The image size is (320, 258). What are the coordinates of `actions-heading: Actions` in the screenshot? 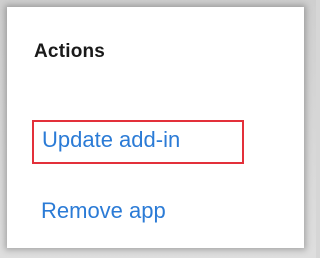 It's located at (70, 51).